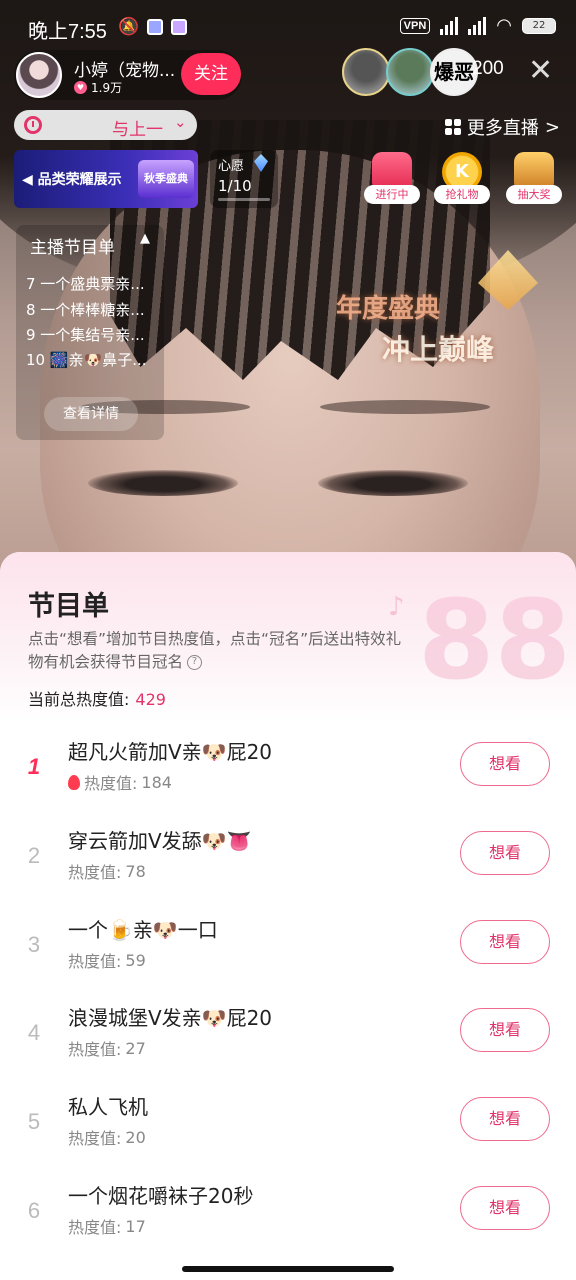 The width and height of the screenshot is (576, 1280). I want to click on program-title: 私人飞机, so click(108, 1107).